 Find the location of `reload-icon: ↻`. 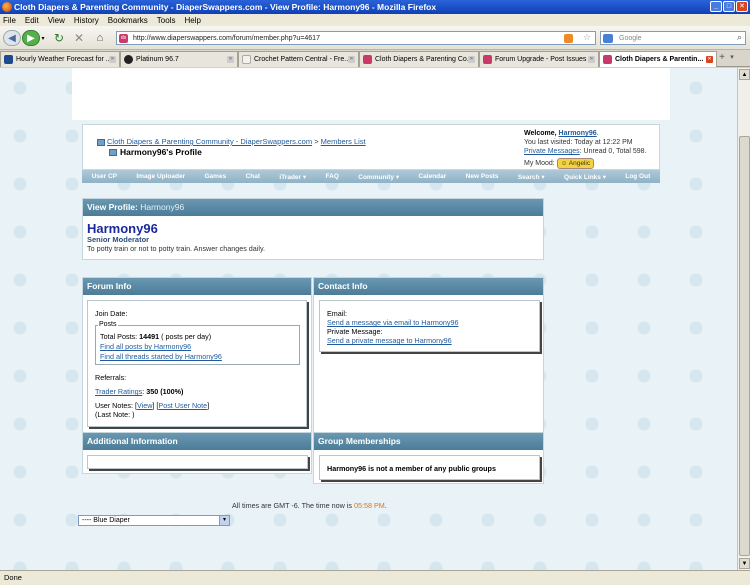

reload-icon: ↻ is located at coordinates (59, 38).